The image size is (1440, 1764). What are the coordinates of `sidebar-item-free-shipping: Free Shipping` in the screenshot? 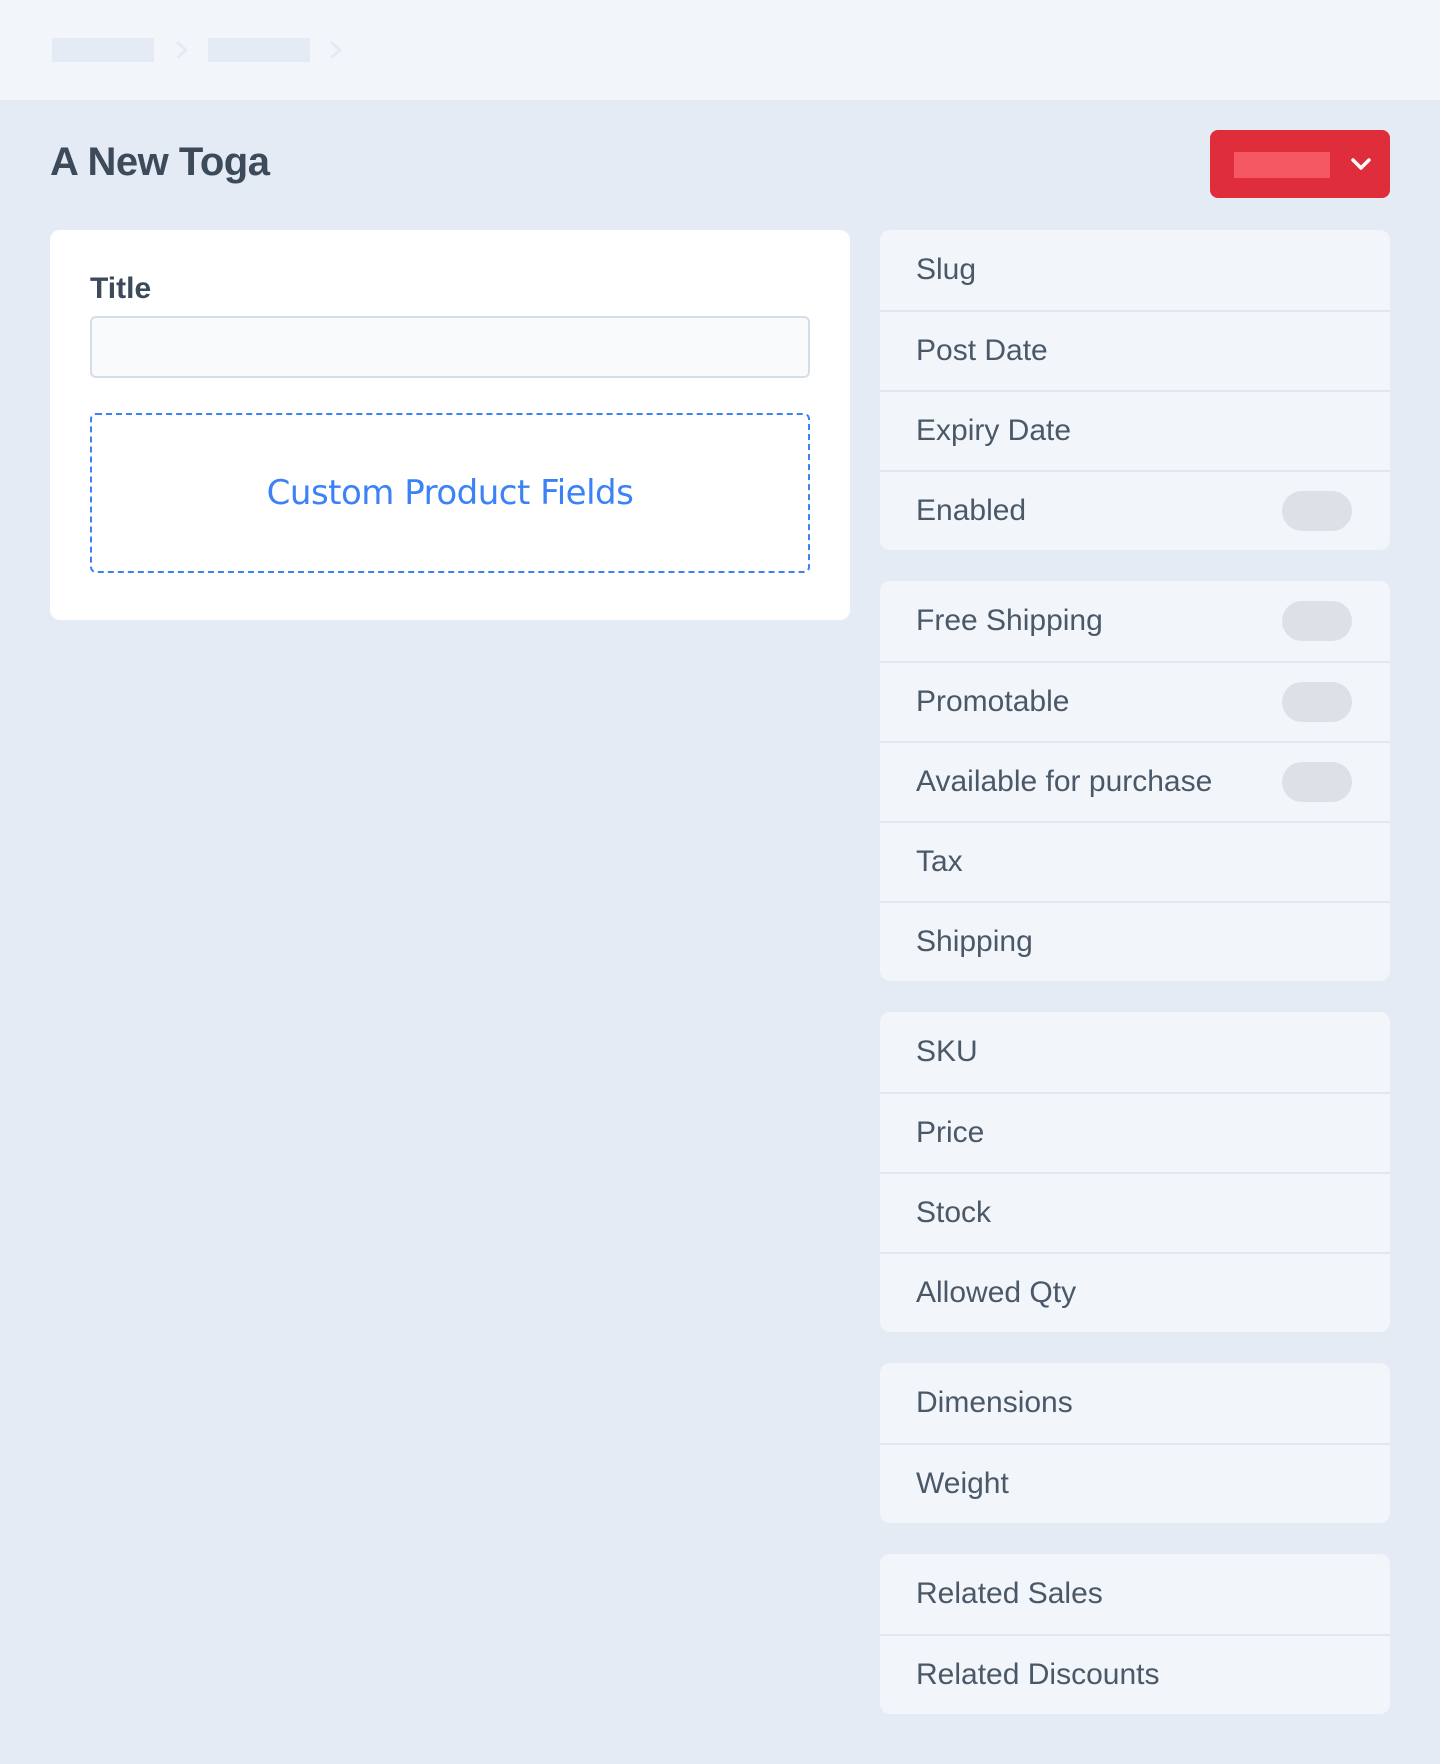 It's located at (1135, 621).